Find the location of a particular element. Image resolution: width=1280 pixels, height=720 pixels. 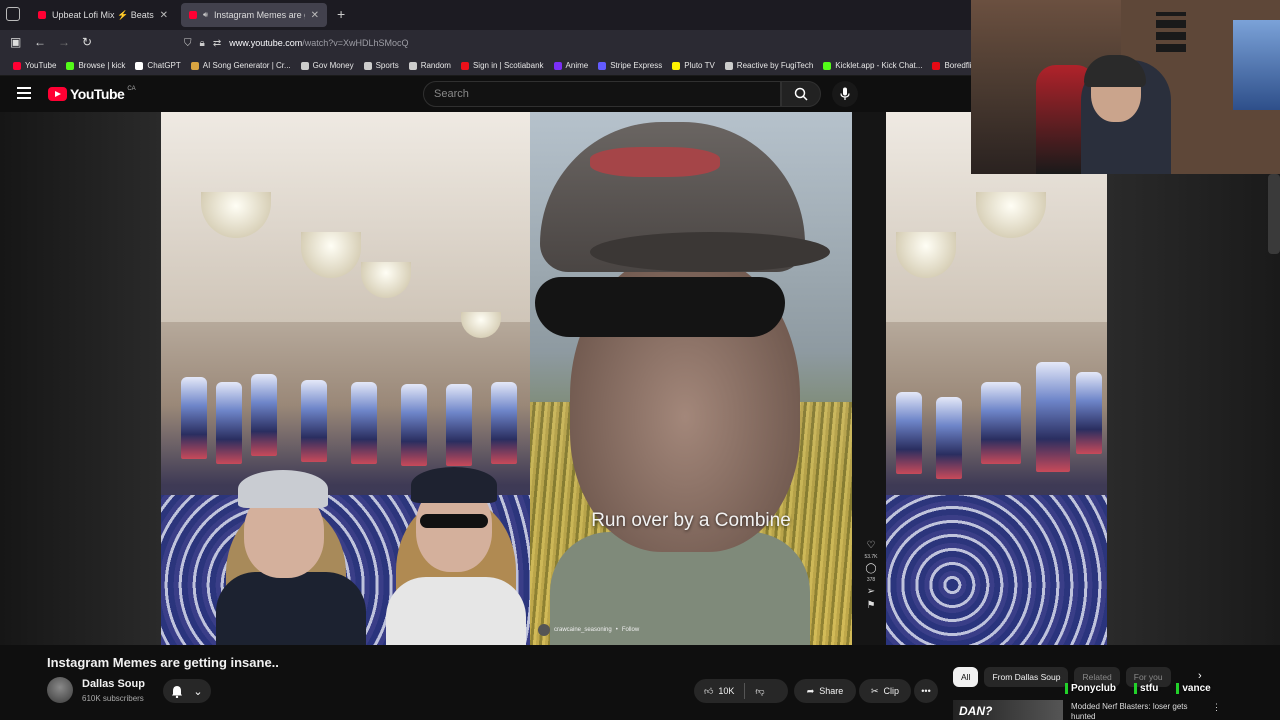

bookmark-item: Sign in | Scotiabank is located at coordinates (502, 65).